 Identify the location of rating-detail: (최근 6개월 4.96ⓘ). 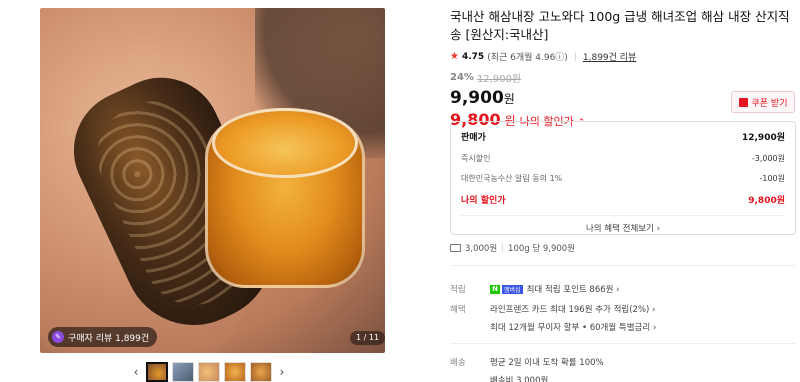
(527, 58).